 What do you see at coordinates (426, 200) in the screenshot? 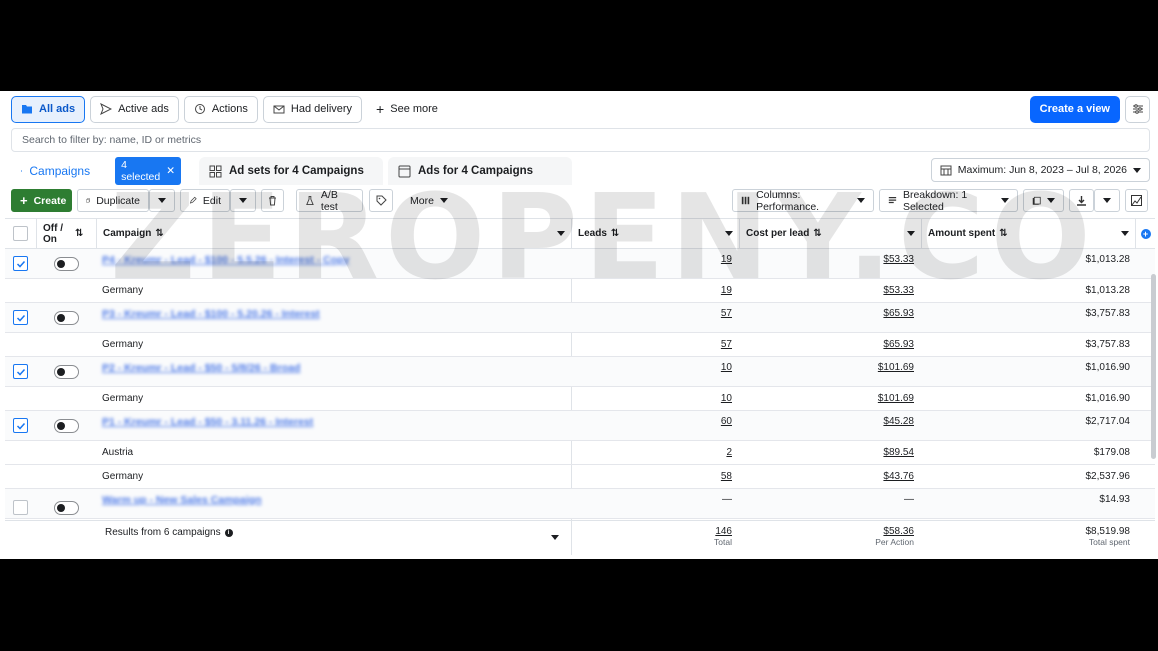
I see `more-button: More` at bounding box center [426, 200].